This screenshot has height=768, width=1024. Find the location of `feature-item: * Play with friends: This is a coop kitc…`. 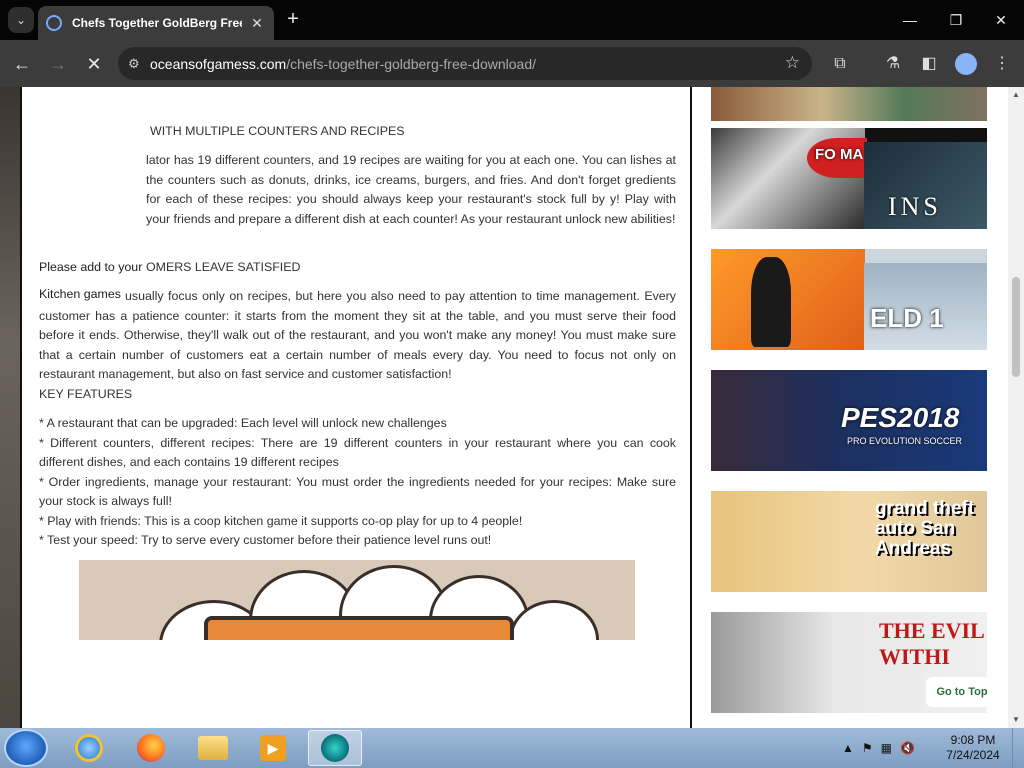

feature-item: * Play with friends: This is a coop kitc… is located at coordinates (281, 520).